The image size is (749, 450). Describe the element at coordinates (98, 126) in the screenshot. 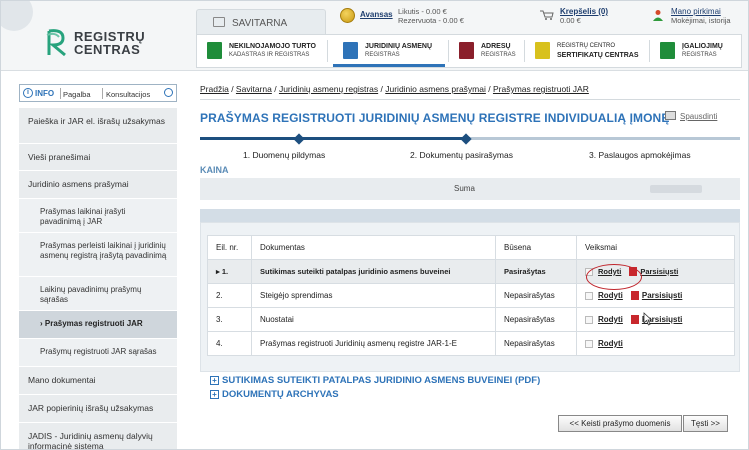

I see `sidebar-item-paieska: Paieška ir JAR el. išrašų užsakymas` at that location.